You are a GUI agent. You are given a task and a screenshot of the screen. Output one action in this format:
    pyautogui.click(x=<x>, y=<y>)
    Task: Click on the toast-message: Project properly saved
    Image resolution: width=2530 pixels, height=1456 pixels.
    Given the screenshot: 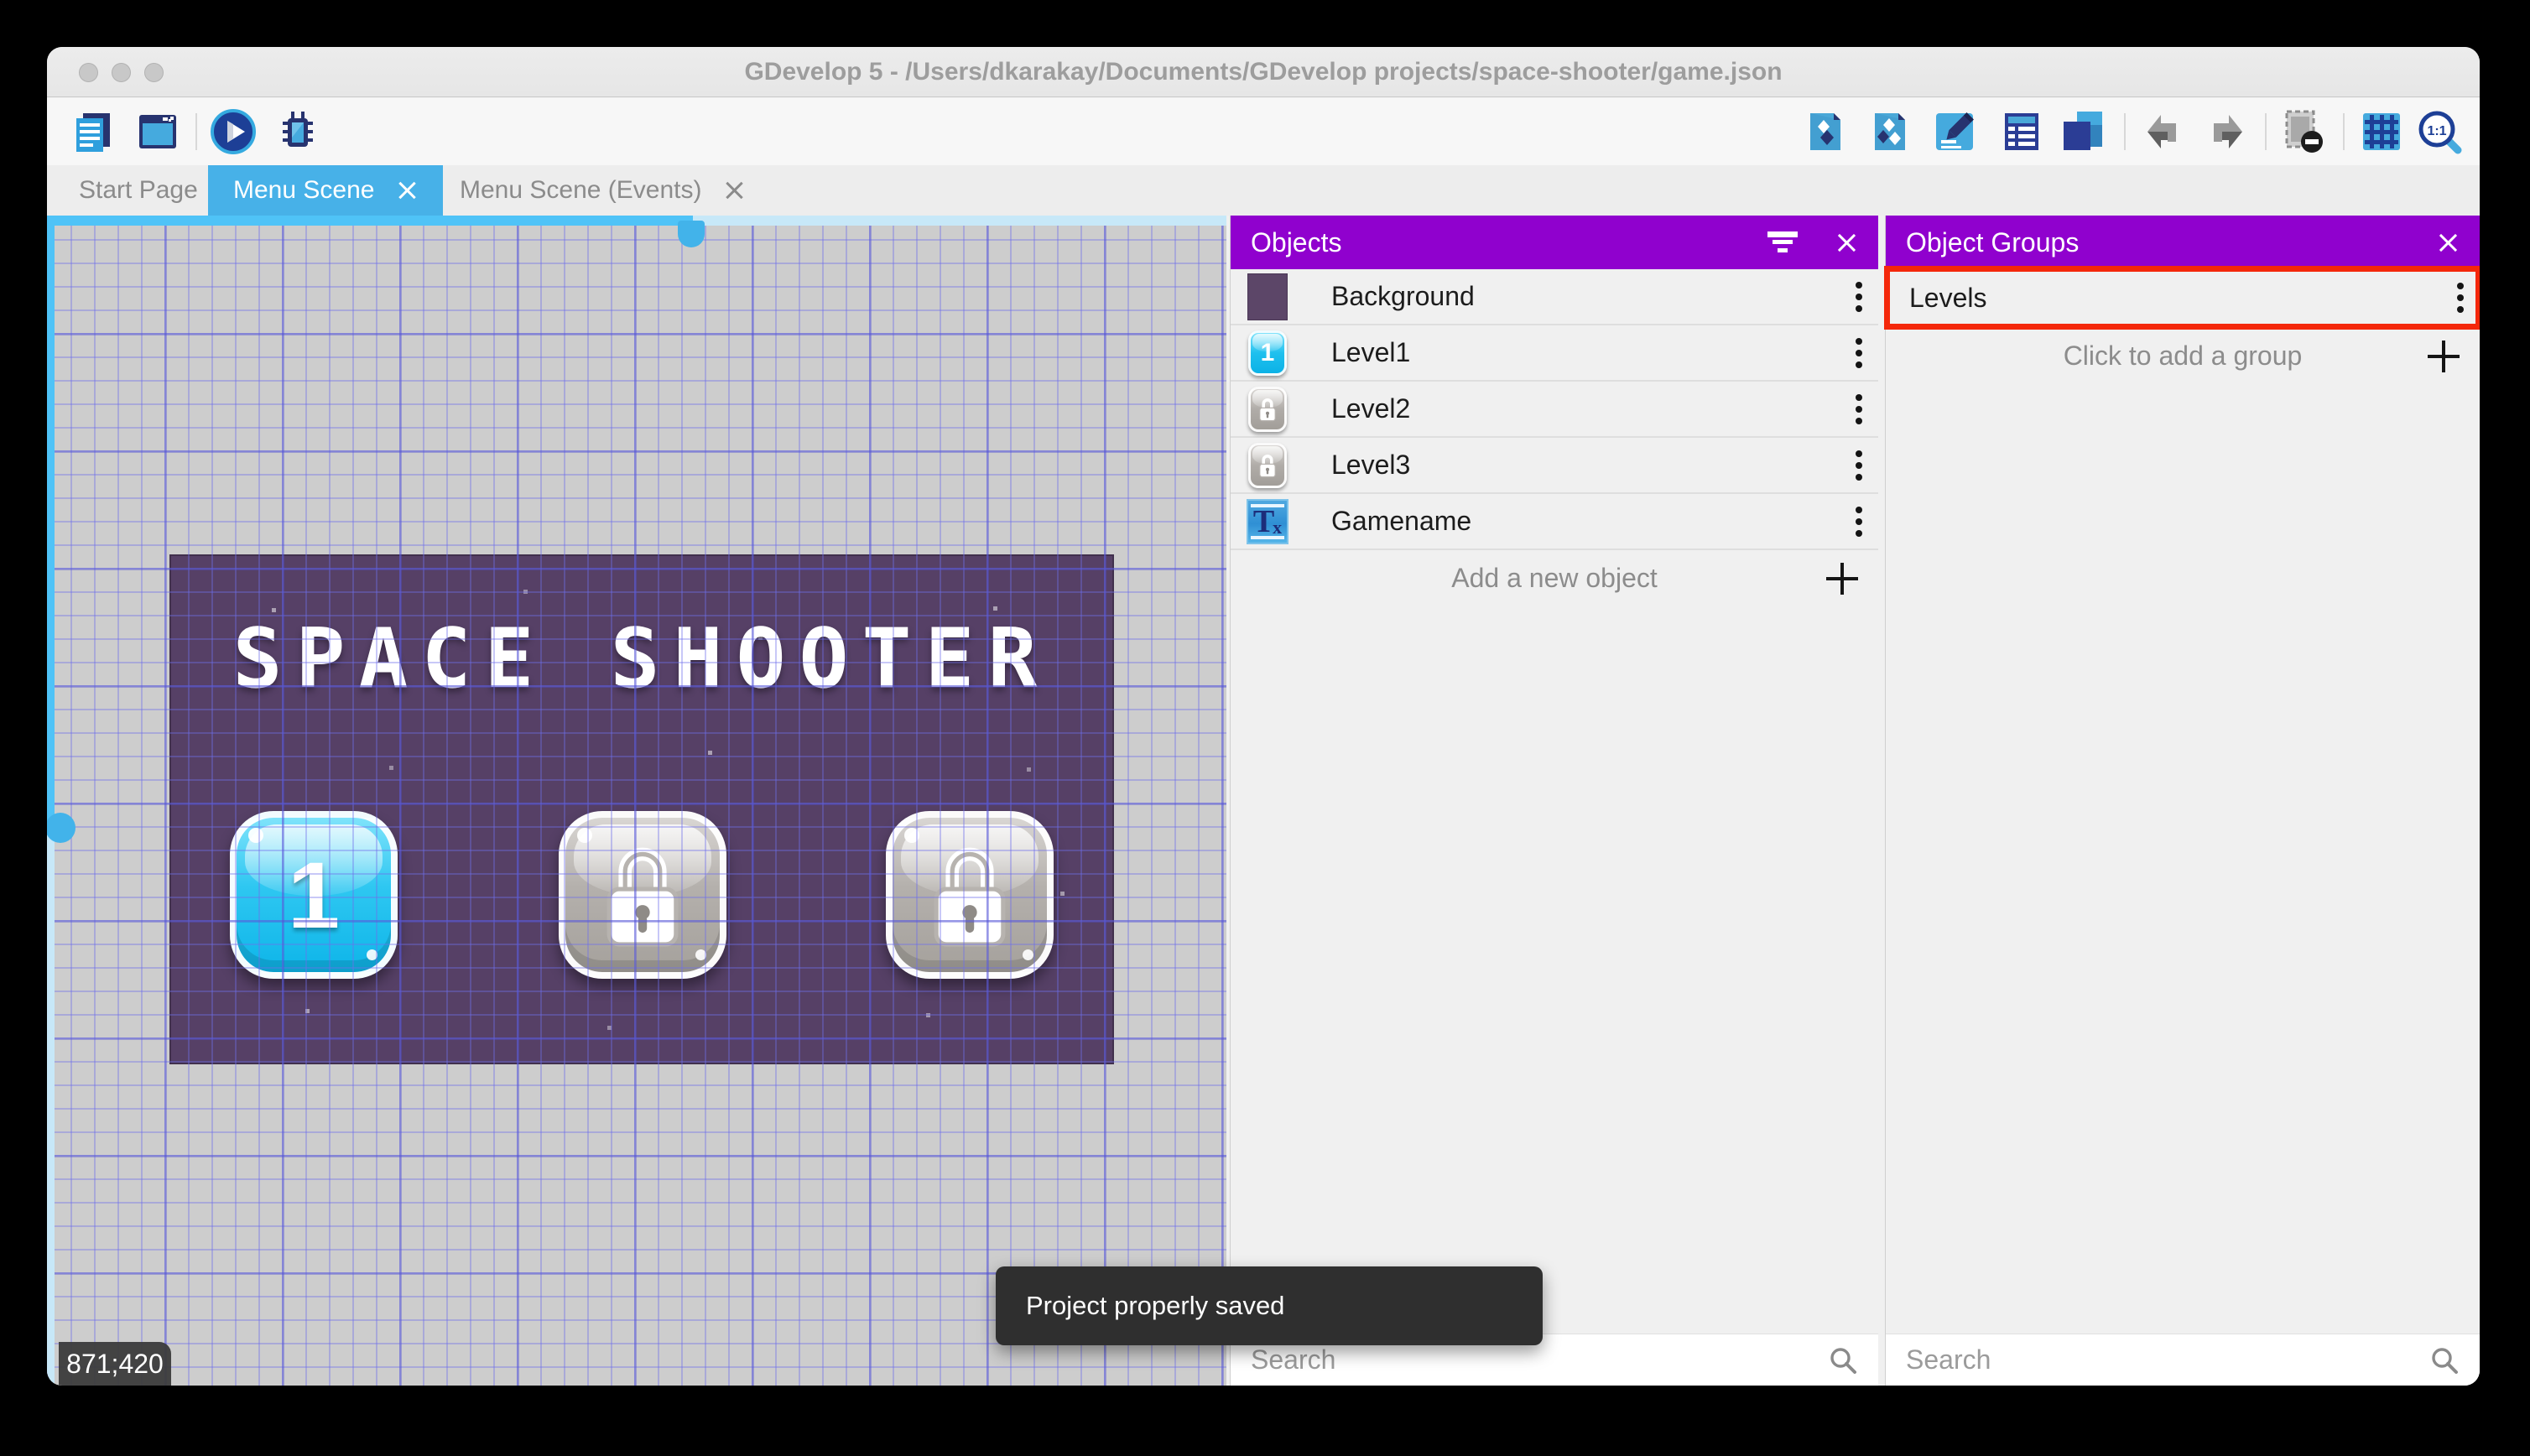 What is the action you would take?
    pyautogui.click(x=1155, y=1305)
    